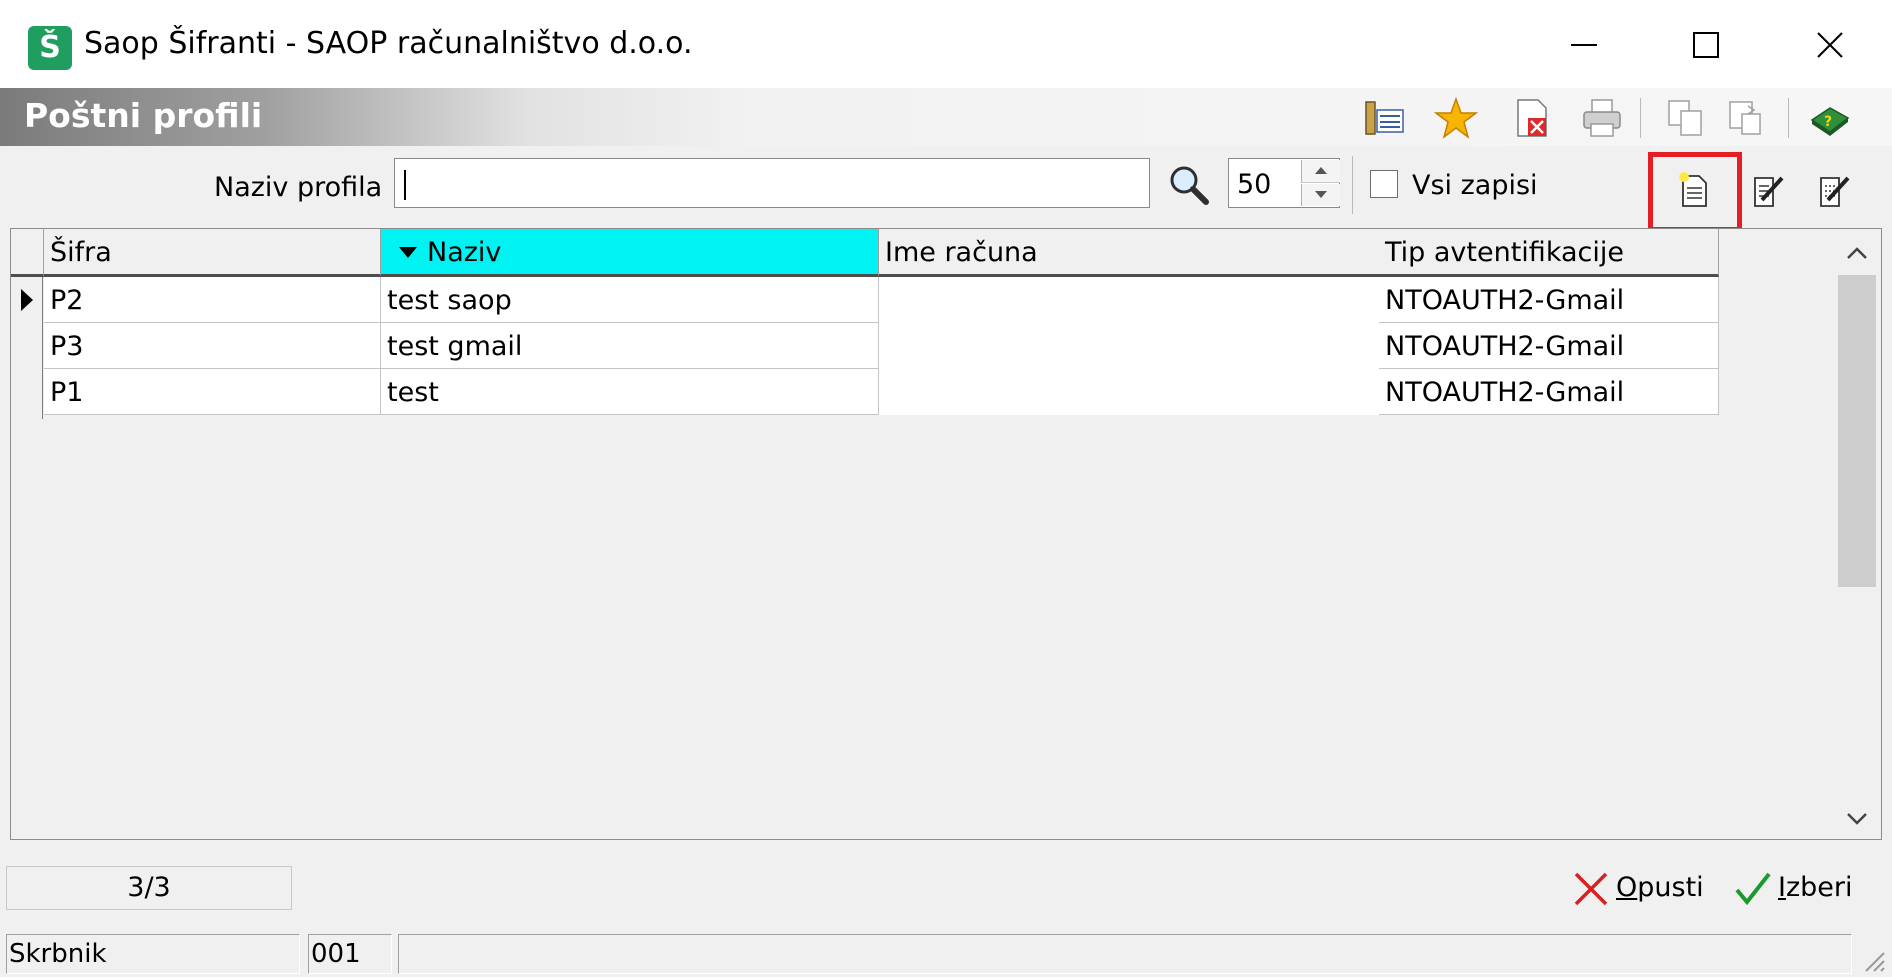 The height and width of the screenshot is (977, 1892). I want to click on column-header-sifra: Šifra, so click(212, 253).